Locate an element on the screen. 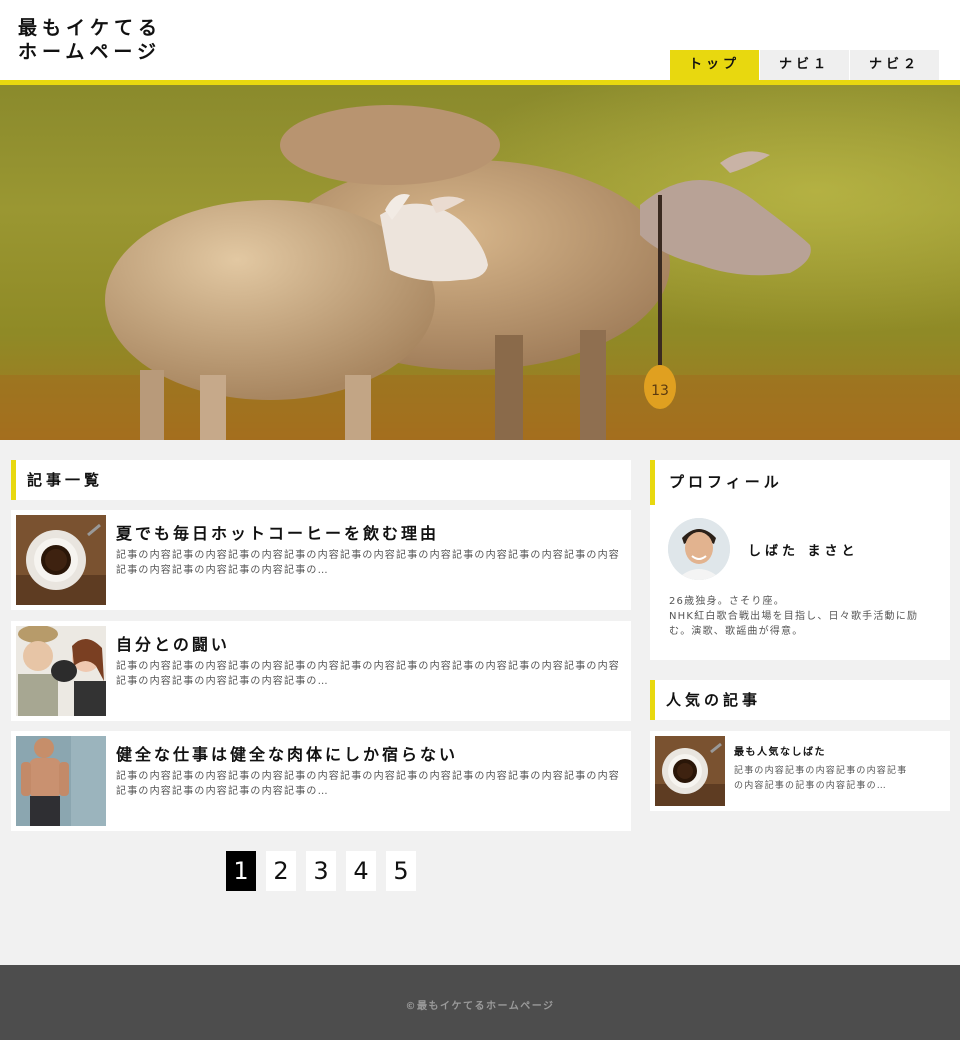 The height and width of the screenshot is (1040, 960). nav-item-navi2: ナビ２ is located at coordinates (895, 65).